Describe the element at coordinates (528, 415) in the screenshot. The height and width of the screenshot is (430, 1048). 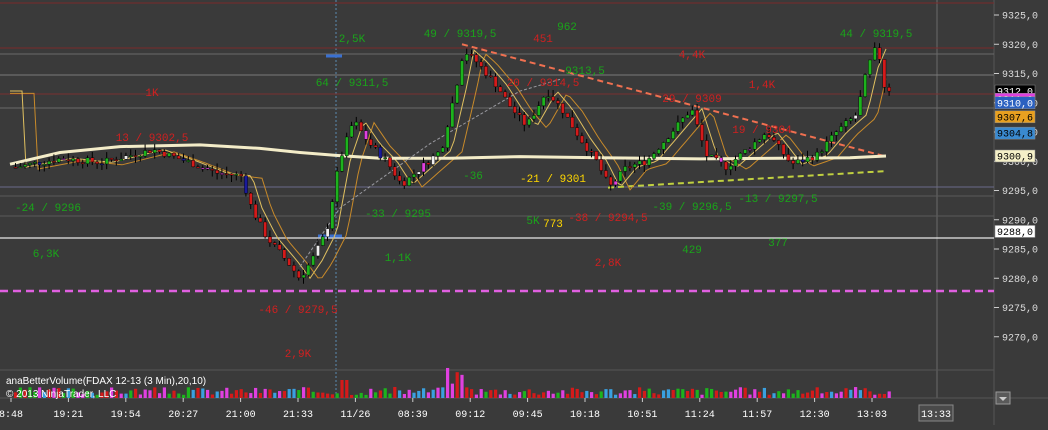
I see `x-tick-label: 09:45` at that location.